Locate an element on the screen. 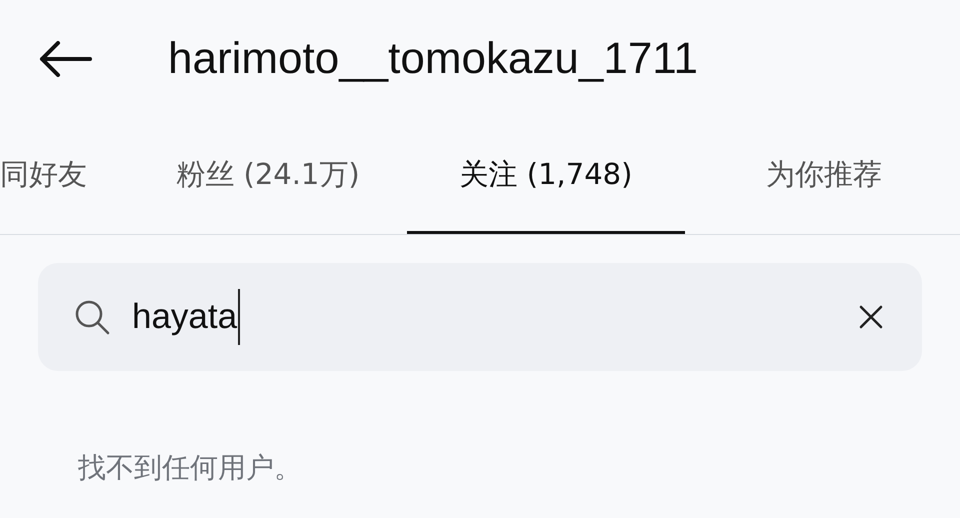 The height and width of the screenshot is (518, 960). back-button is located at coordinates (66, 59).